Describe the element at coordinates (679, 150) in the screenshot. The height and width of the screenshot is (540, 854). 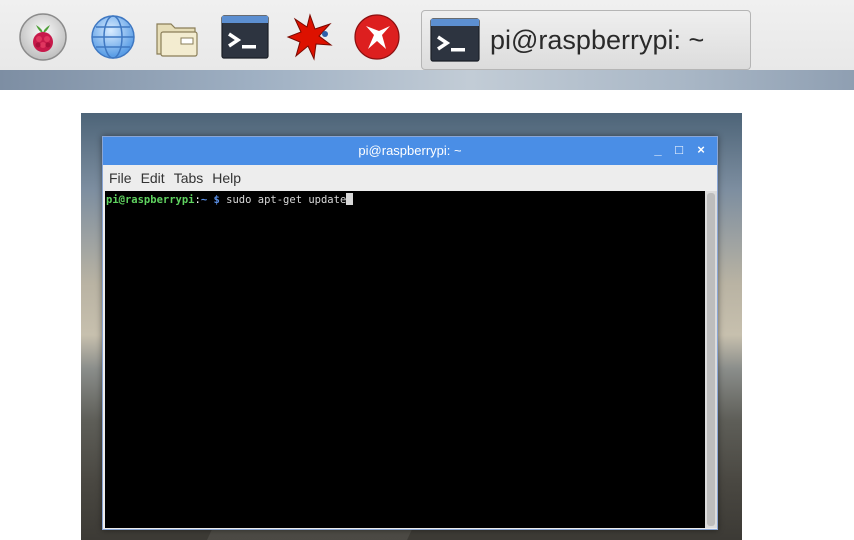
I see `maximize-button: □` at that location.